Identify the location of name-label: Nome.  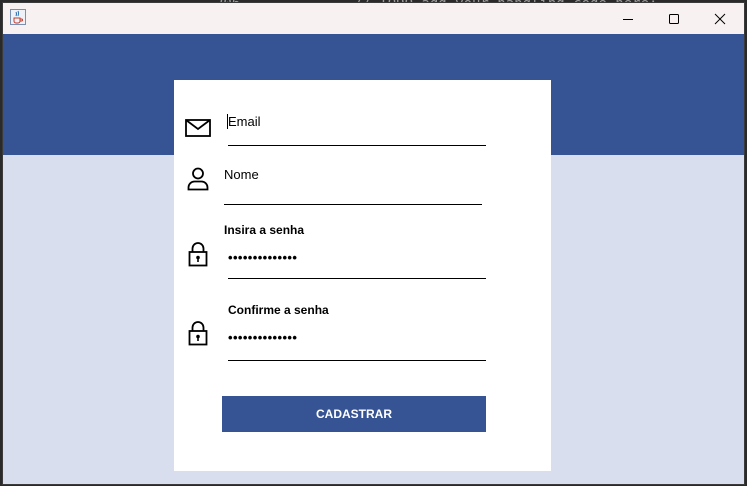
(241, 174).